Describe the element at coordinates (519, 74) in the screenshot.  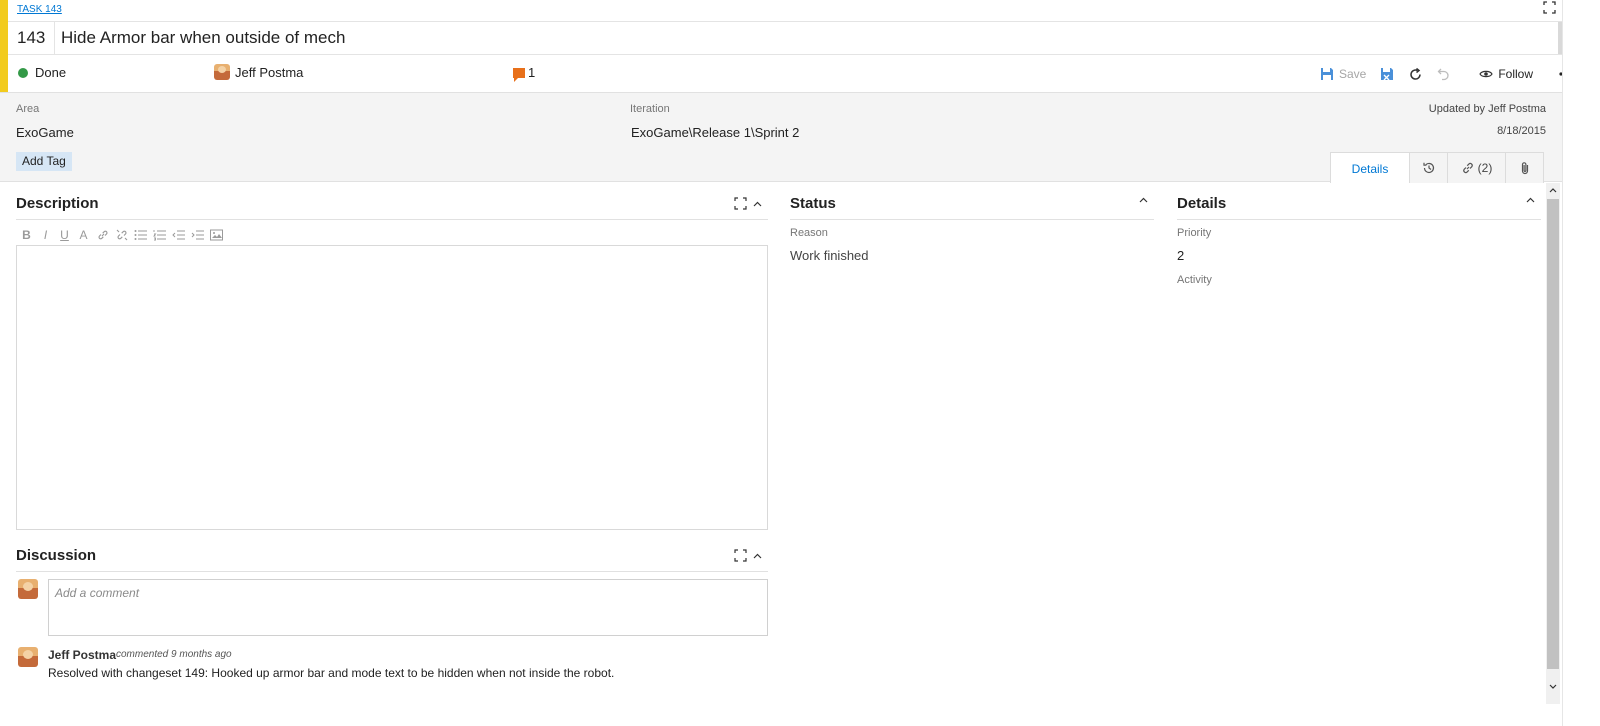
I see `comment-icon` at that location.